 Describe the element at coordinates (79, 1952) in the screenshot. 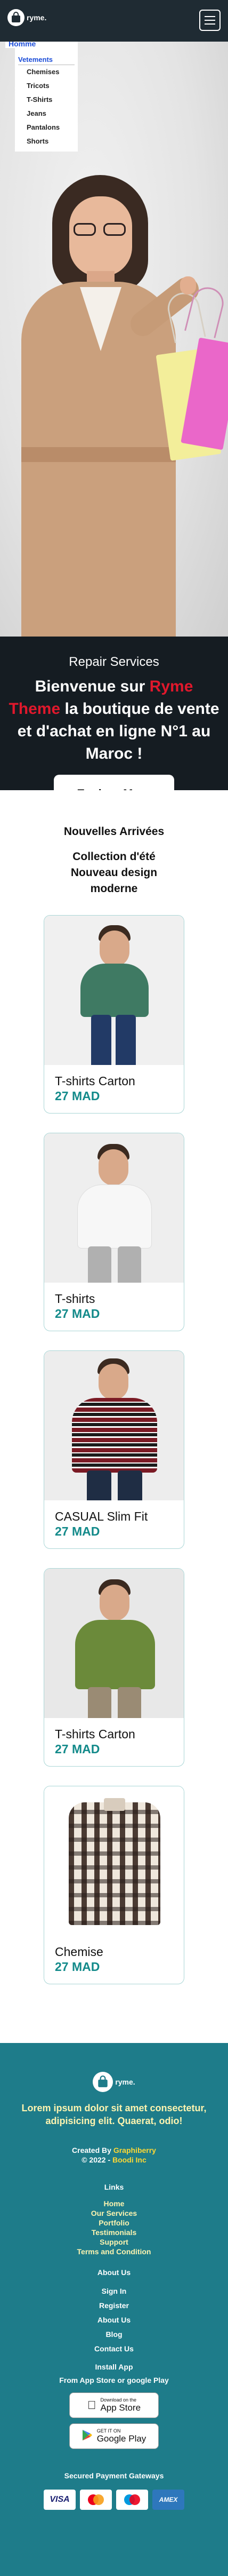

I see `product-name: Chemise` at that location.